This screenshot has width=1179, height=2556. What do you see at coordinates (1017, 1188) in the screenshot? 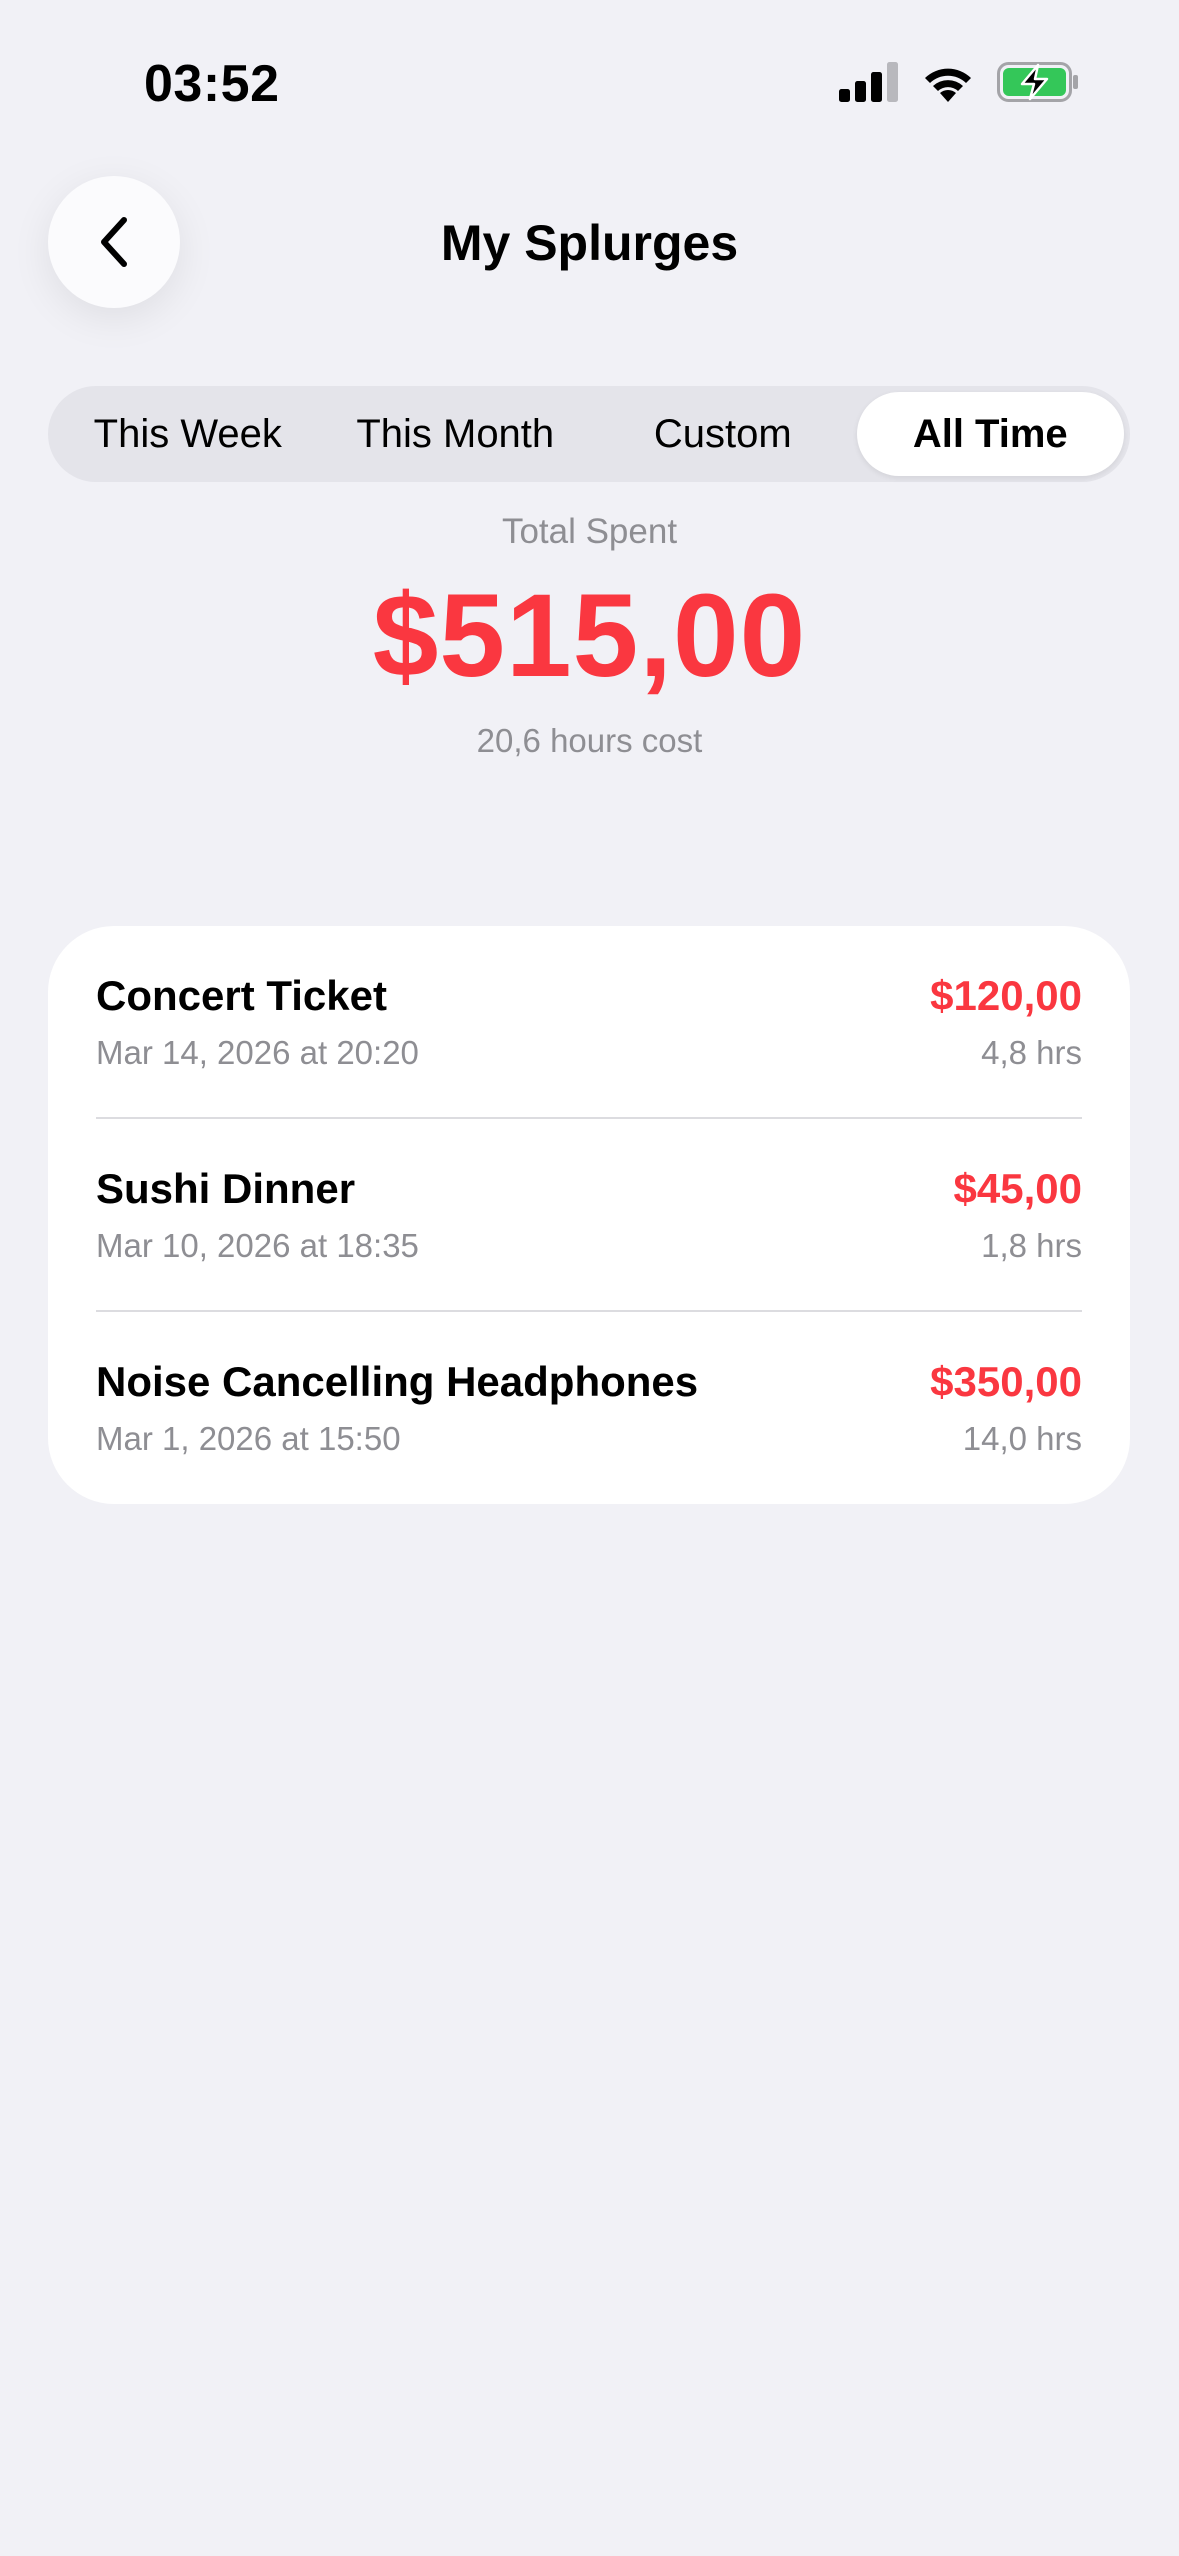
I see `splurge-amount: $45,00` at bounding box center [1017, 1188].